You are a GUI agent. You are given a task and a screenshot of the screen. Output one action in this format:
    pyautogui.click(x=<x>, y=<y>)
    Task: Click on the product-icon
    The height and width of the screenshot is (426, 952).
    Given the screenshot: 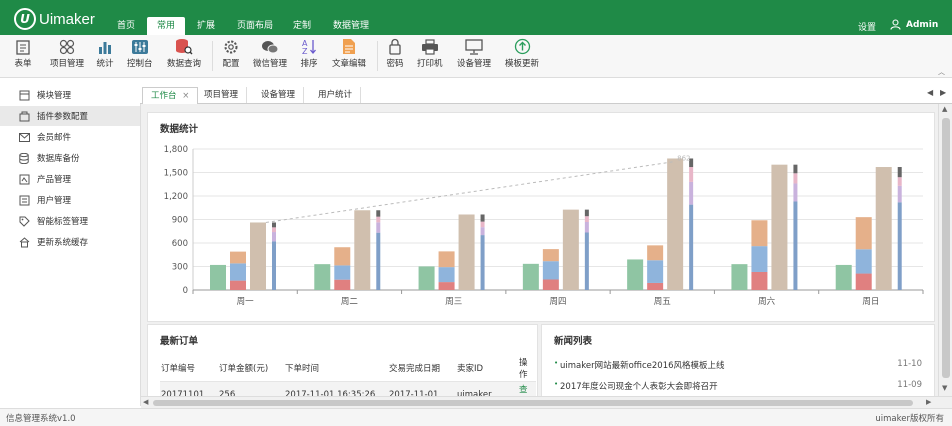 What is the action you would take?
    pyautogui.click(x=24, y=179)
    